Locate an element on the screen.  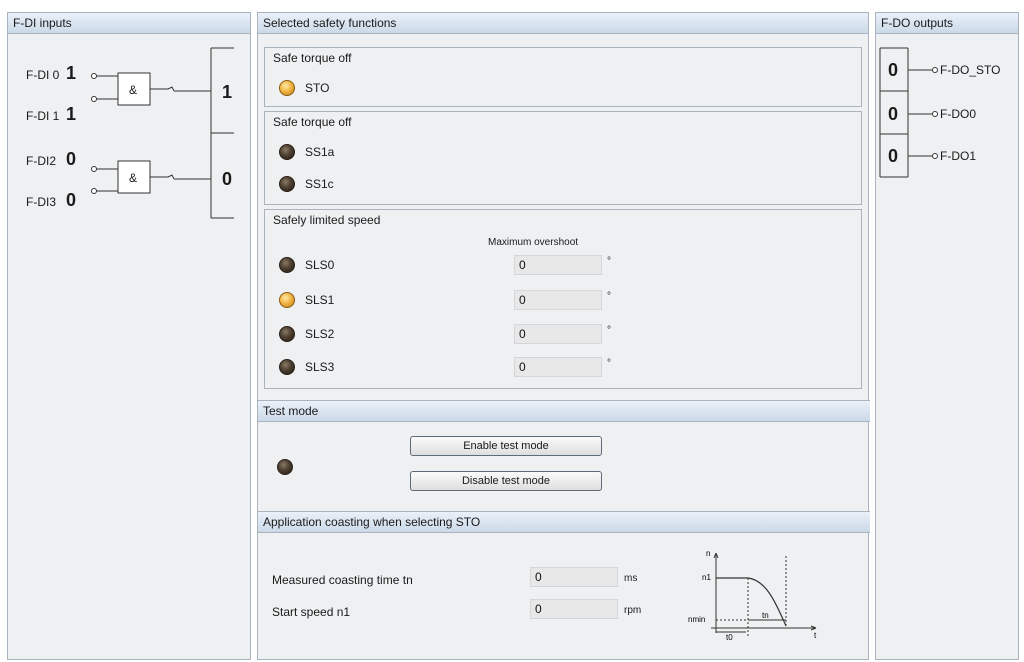
coasting-curve-diagram: n n1 nmin t t0 tn is located at coordinates (752, 595).